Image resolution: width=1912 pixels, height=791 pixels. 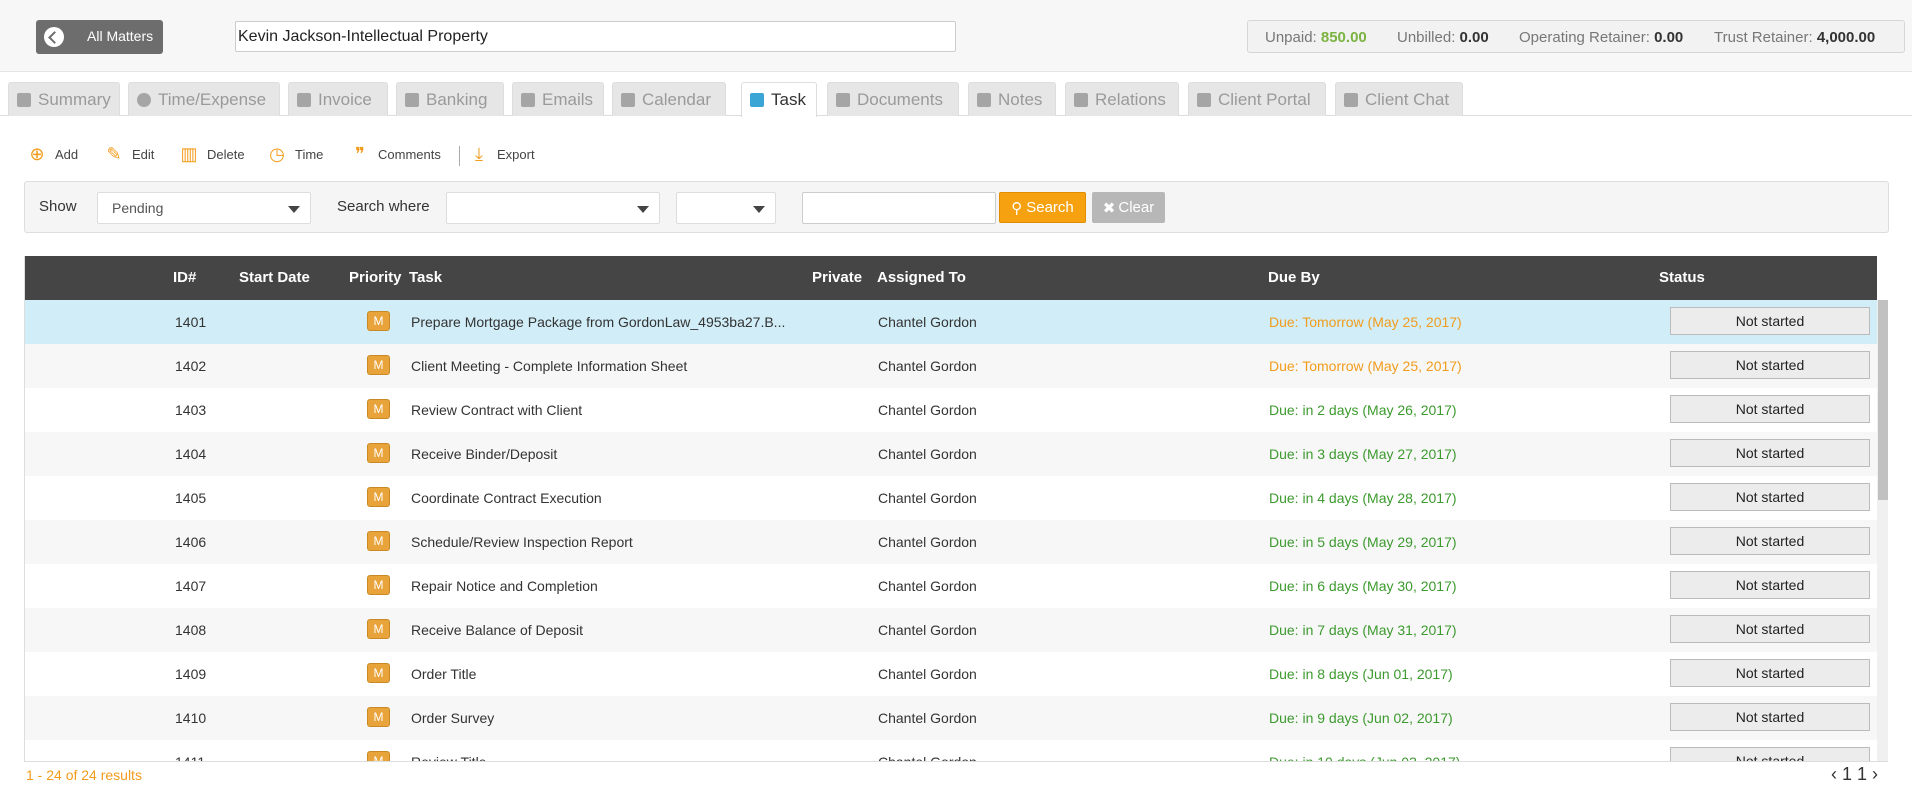 I want to click on column-status: Status, so click(x=1682, y=277).